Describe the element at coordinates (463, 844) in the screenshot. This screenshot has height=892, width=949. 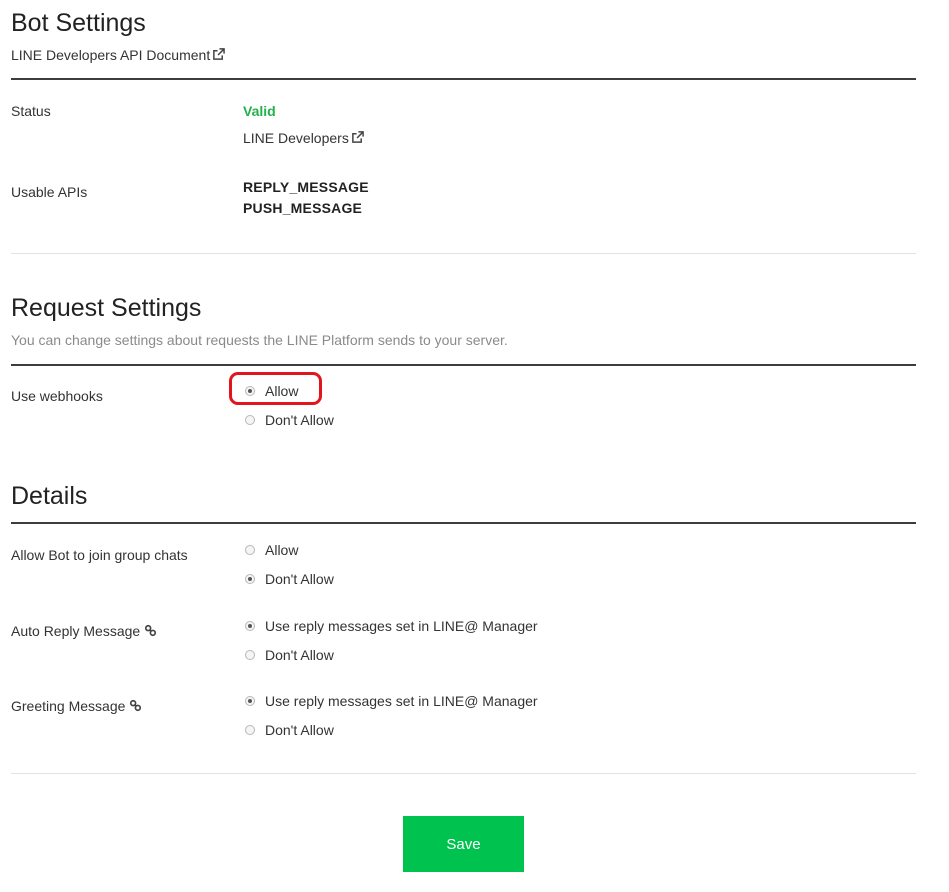
I see `save-button: Save` at that location.